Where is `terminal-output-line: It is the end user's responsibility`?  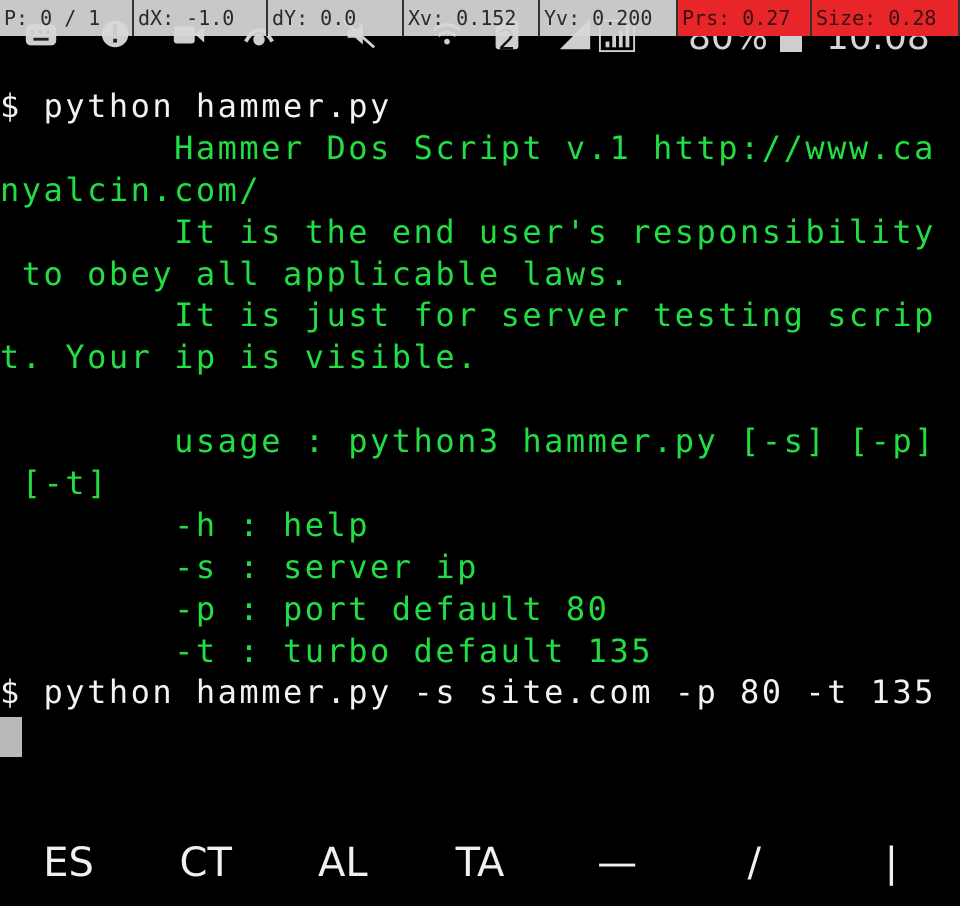
terminal-output-line: It is the end user's responsibility is located at coordinates (468, 231).